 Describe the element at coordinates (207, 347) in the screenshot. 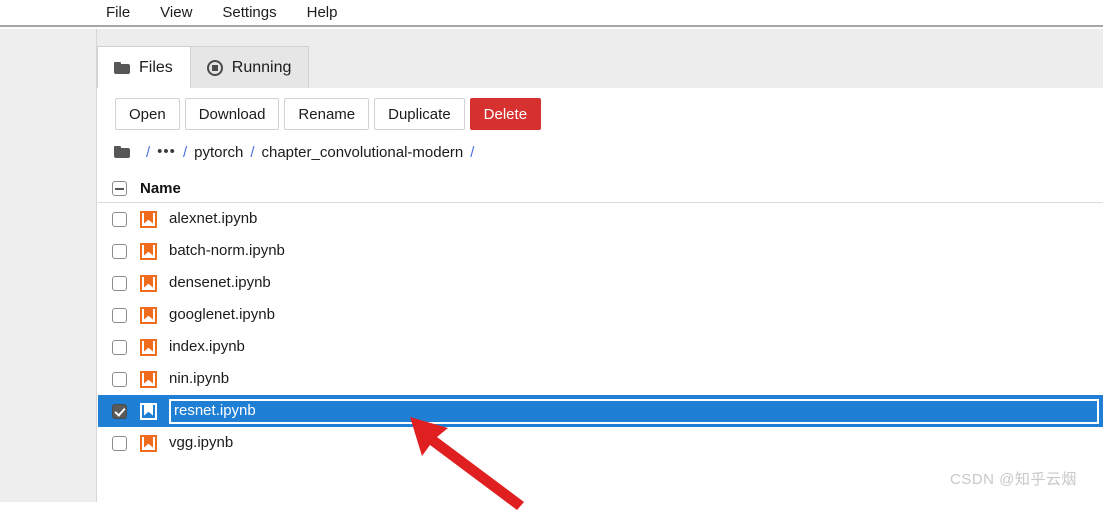

I see `file-name: index.ipynb` at that location.